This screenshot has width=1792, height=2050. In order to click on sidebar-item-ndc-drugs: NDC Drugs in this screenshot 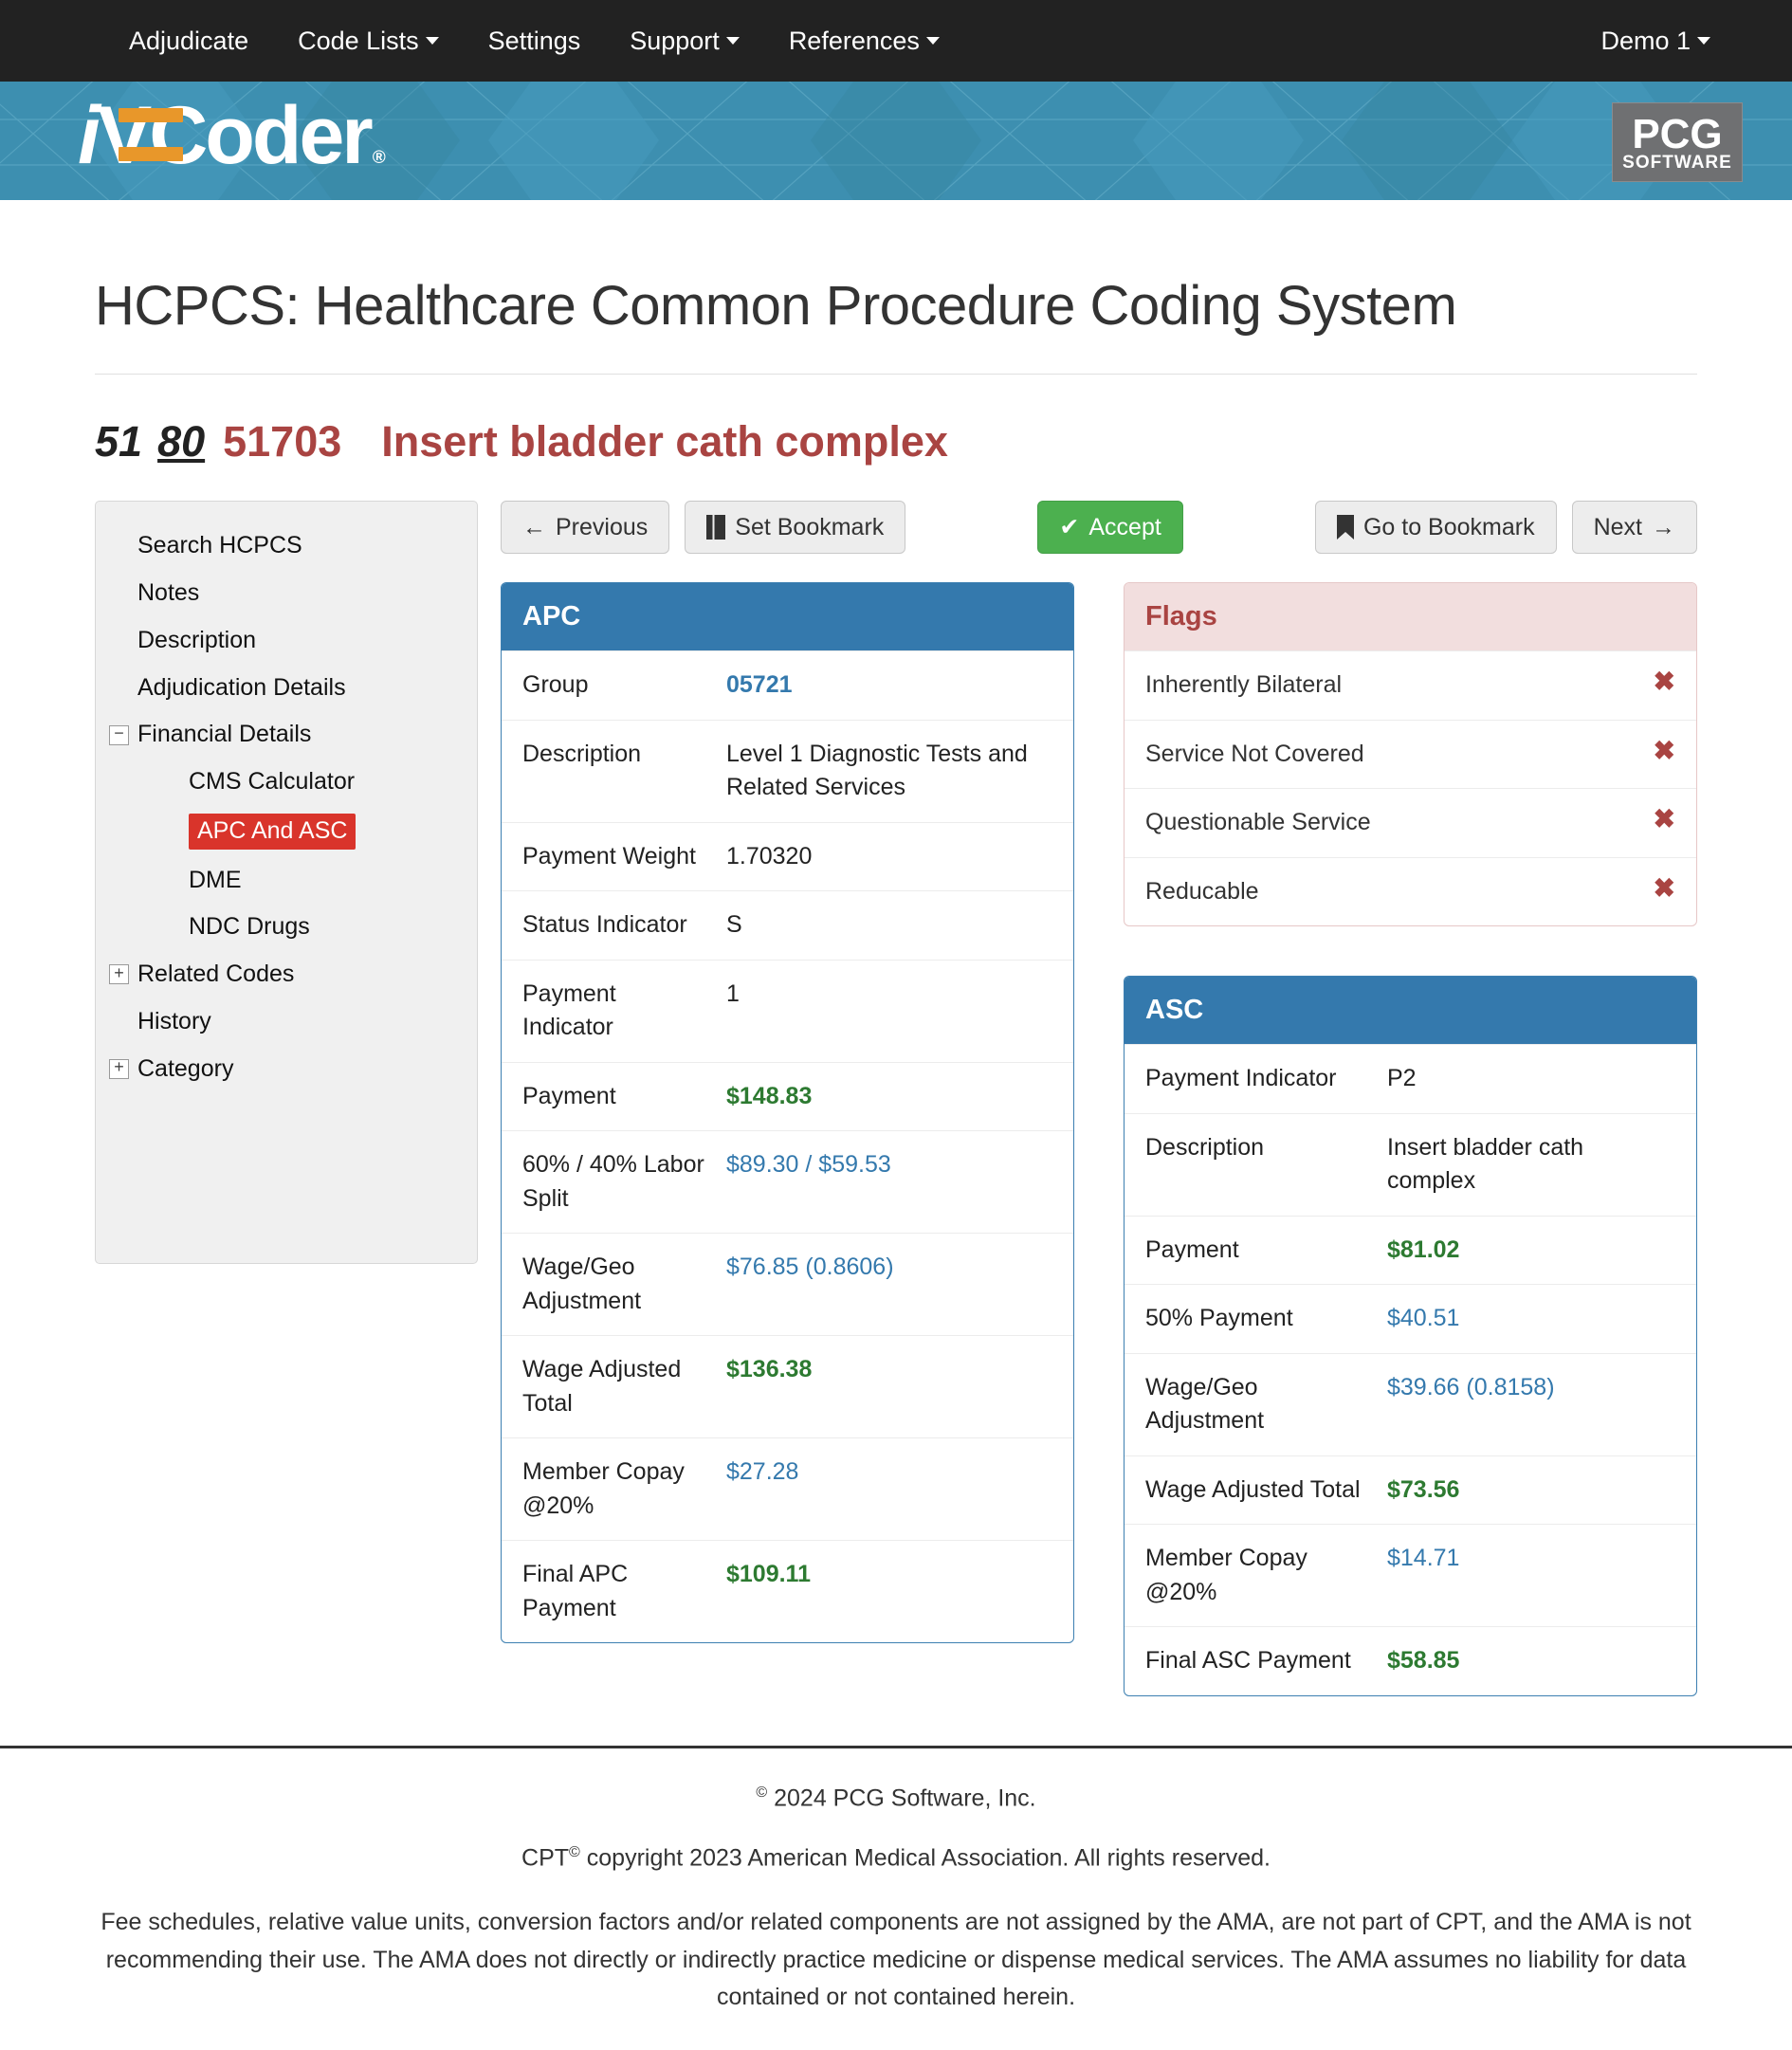, I will do `click(286, 927)`.